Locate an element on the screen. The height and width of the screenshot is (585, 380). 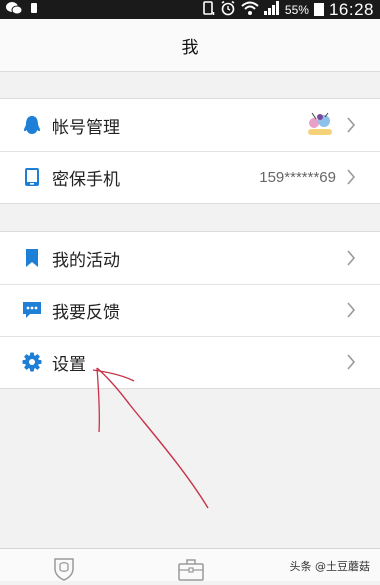
settings-row: 设置 is located at coordinates (190, 362).